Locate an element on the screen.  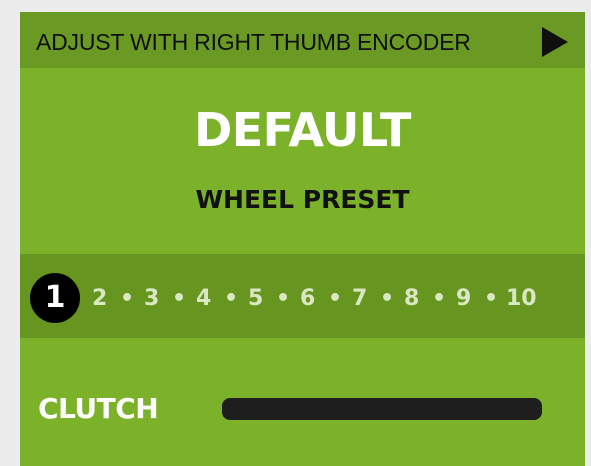
preset-title: DEFAULT is located at coordinates (302, 130).